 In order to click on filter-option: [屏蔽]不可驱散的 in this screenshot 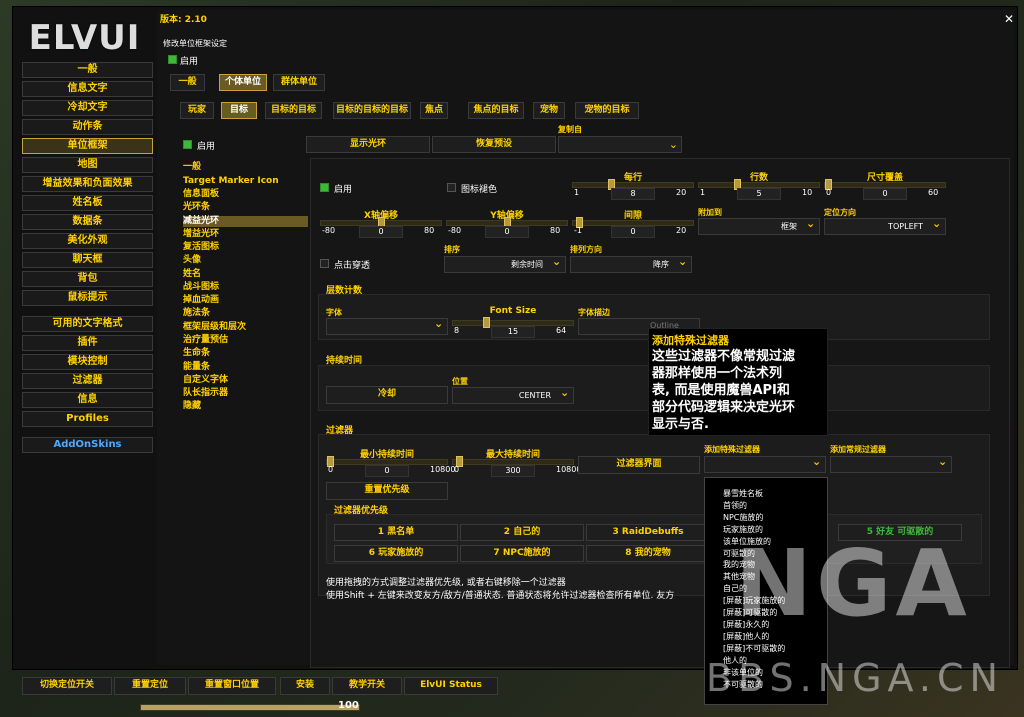, I will do `click(766, 649)`.